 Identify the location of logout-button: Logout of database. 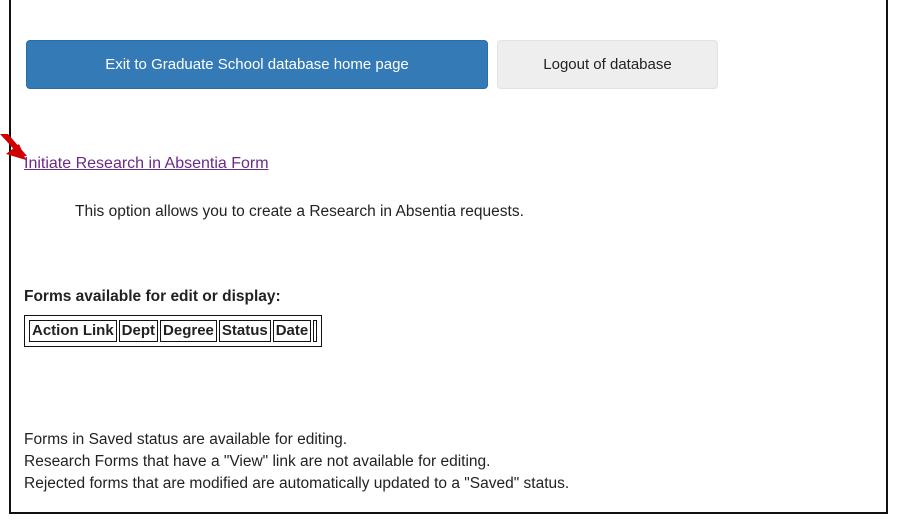
(607, 64).